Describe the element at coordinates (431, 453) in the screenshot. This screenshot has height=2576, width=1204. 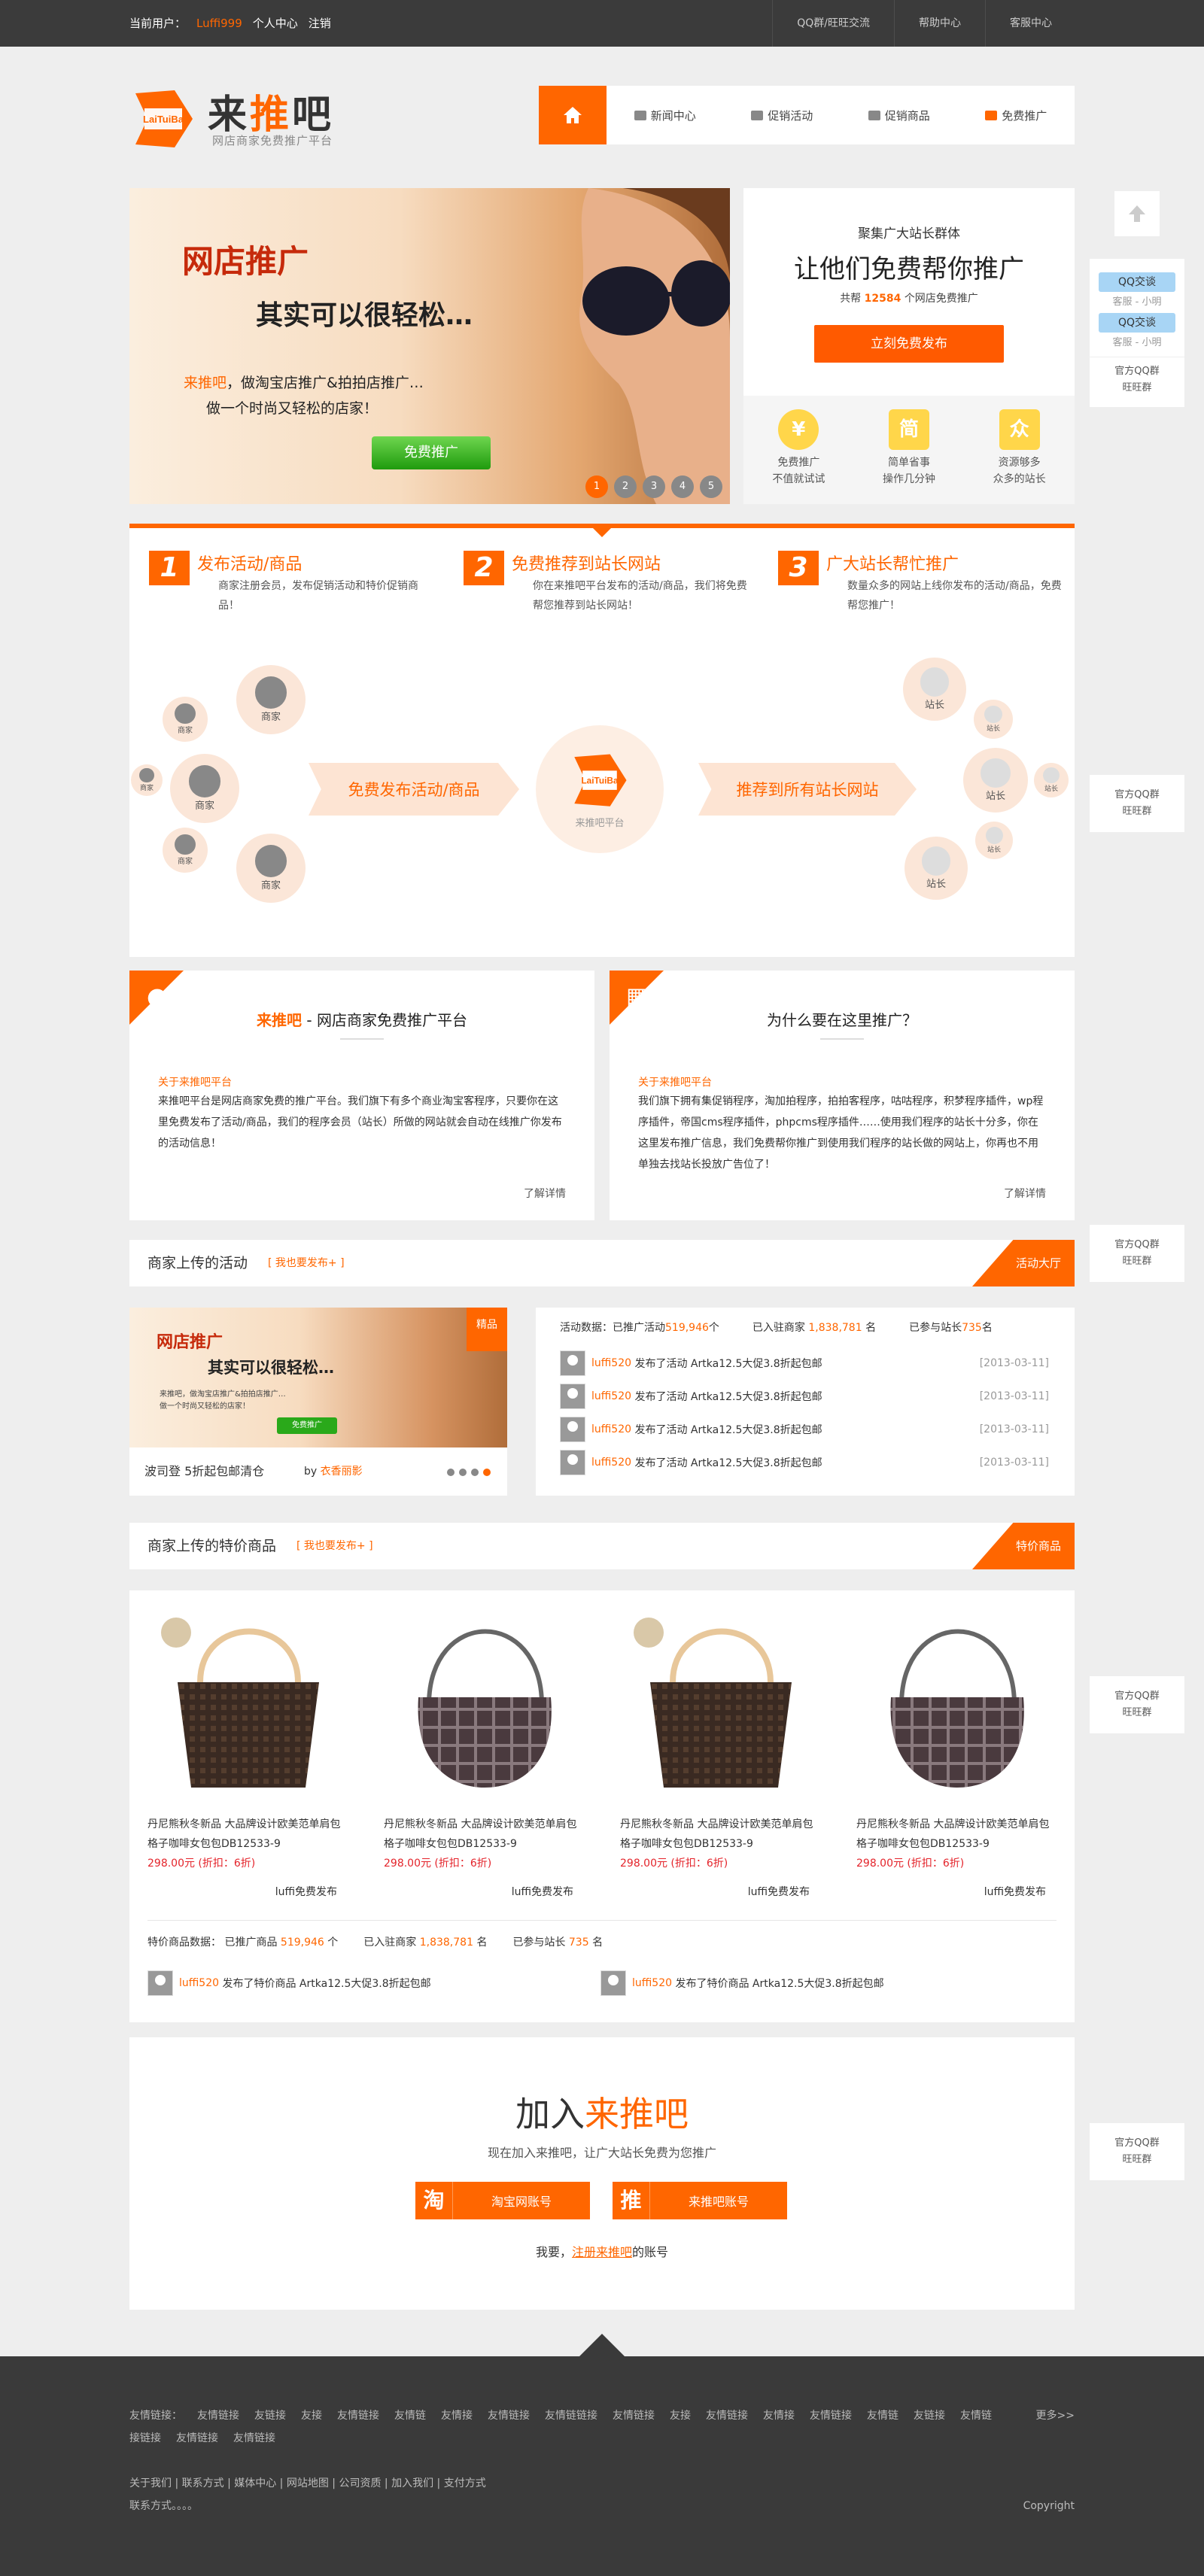
I see `banner-free-promo-button: 免费推广` at that location.